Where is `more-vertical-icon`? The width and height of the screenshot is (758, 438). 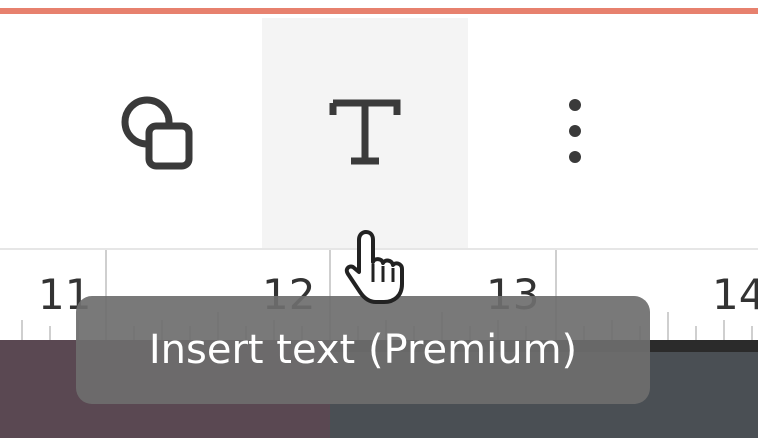
more-vertical-icon is located at coordinates (575, 131).